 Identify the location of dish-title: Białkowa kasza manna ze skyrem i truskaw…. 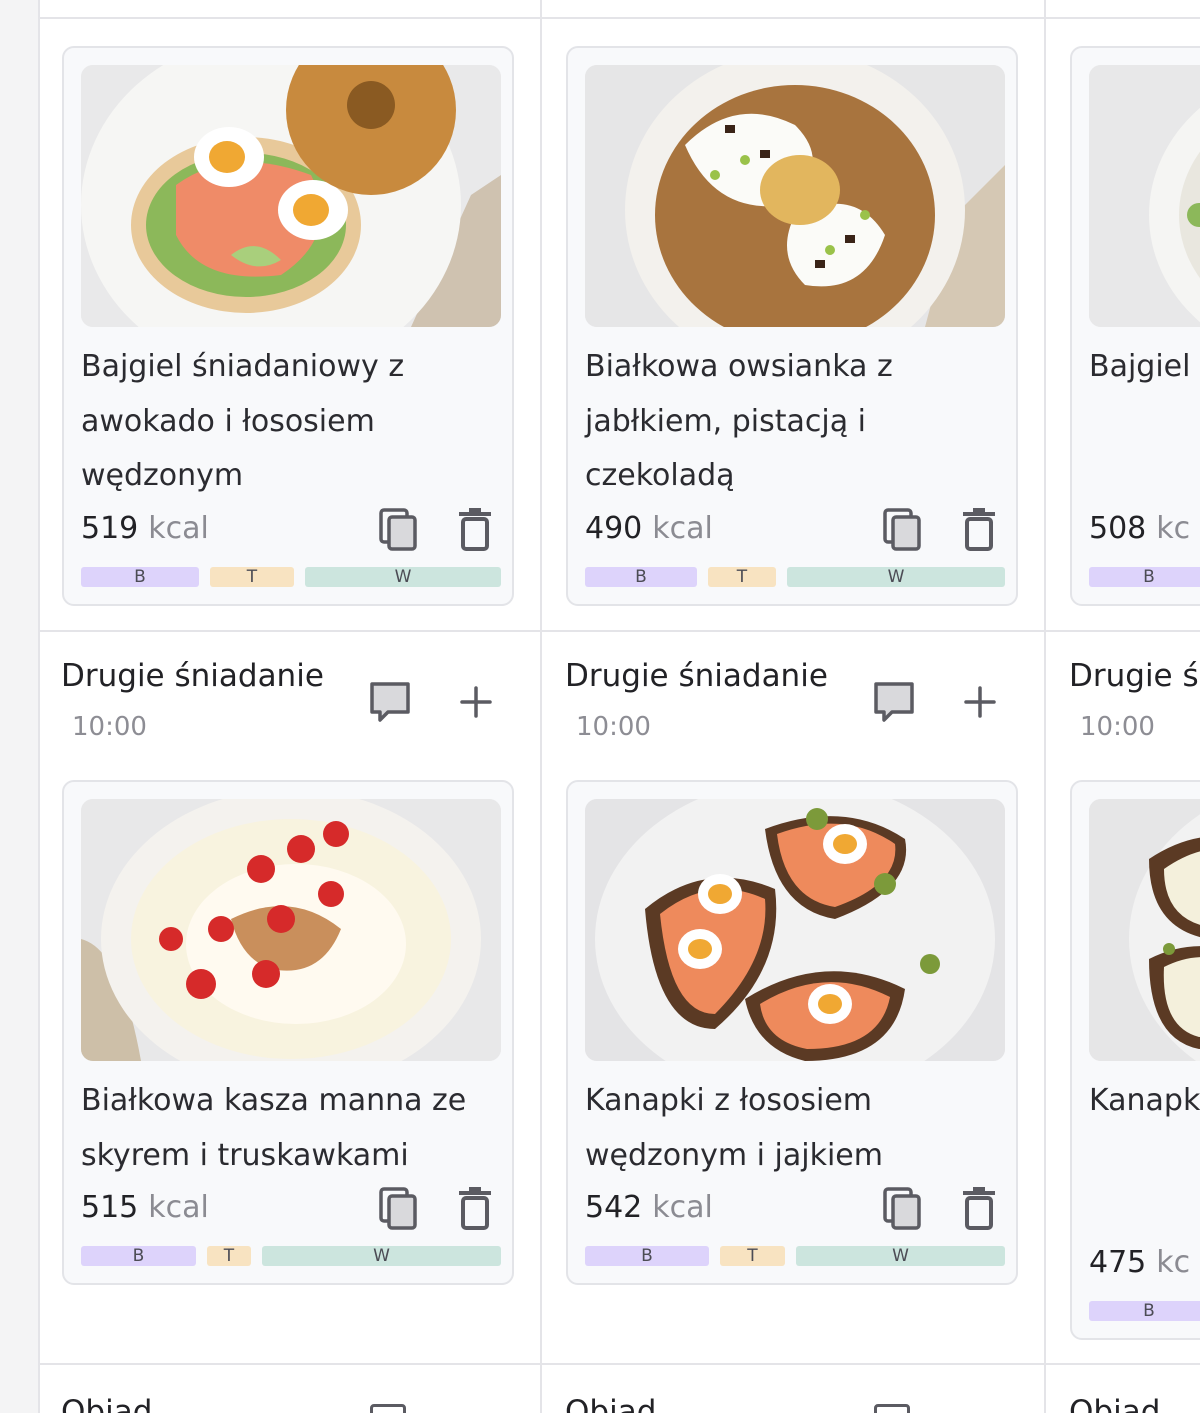
(296, 1128).